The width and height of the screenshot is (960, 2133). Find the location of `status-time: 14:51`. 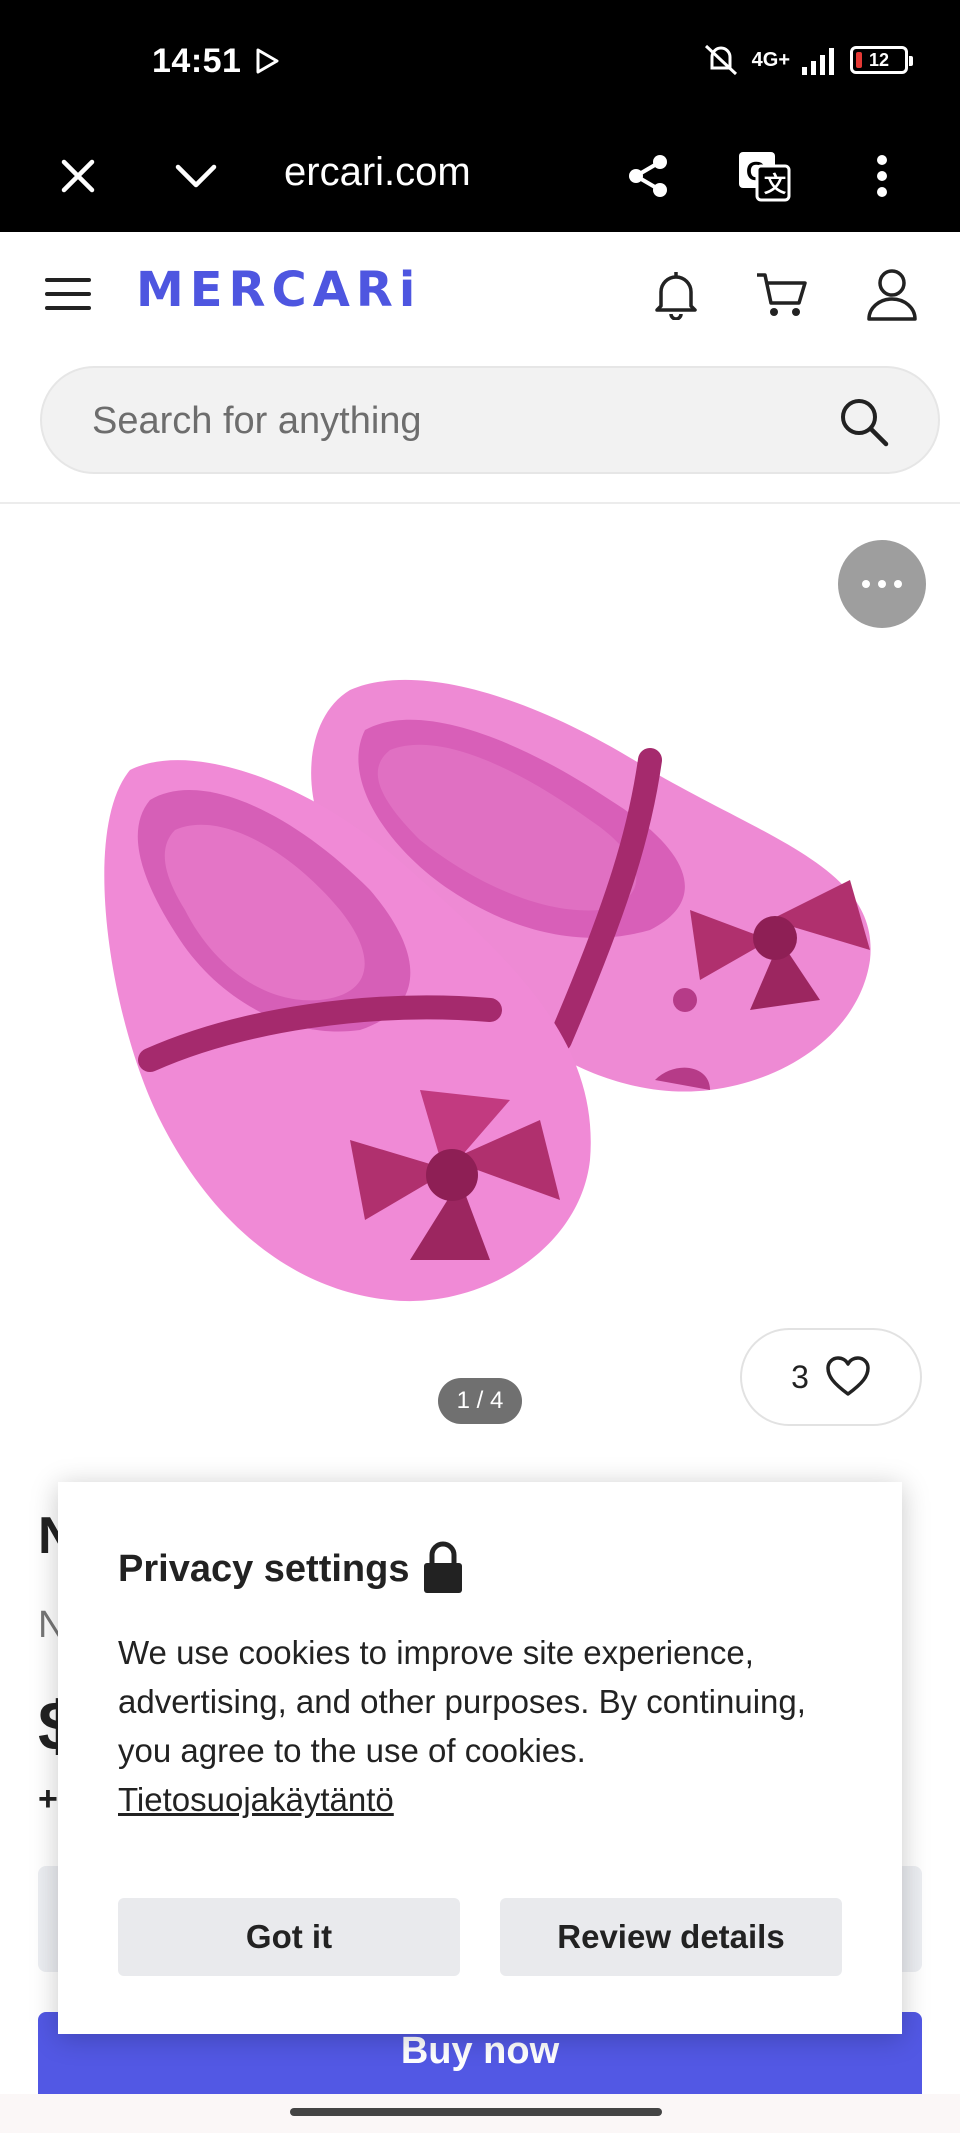

status-time: 14:51 is located at coordinates (197, 61).